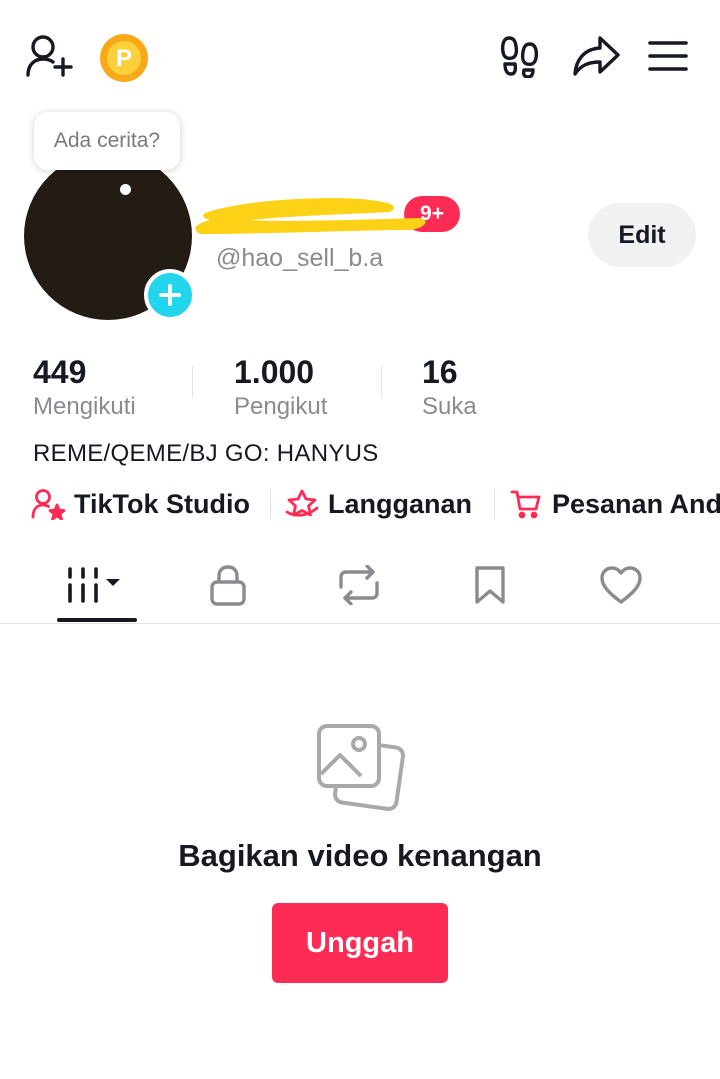  I want to click on stat-value: 1.000, so click(274, 372).